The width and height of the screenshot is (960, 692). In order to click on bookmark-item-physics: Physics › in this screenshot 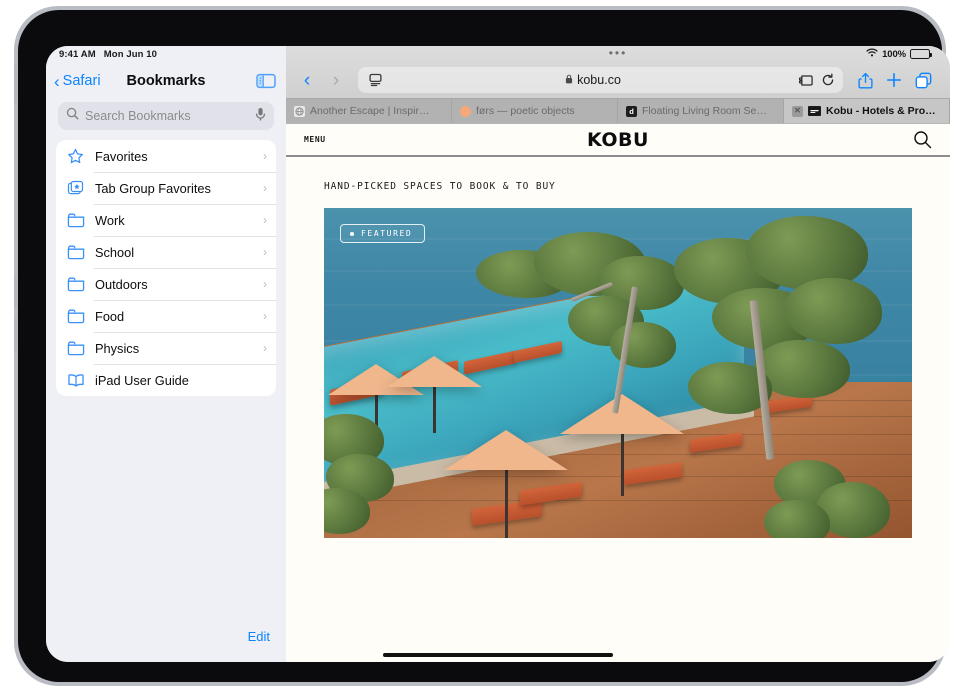, I will do `click(166, 348)`.